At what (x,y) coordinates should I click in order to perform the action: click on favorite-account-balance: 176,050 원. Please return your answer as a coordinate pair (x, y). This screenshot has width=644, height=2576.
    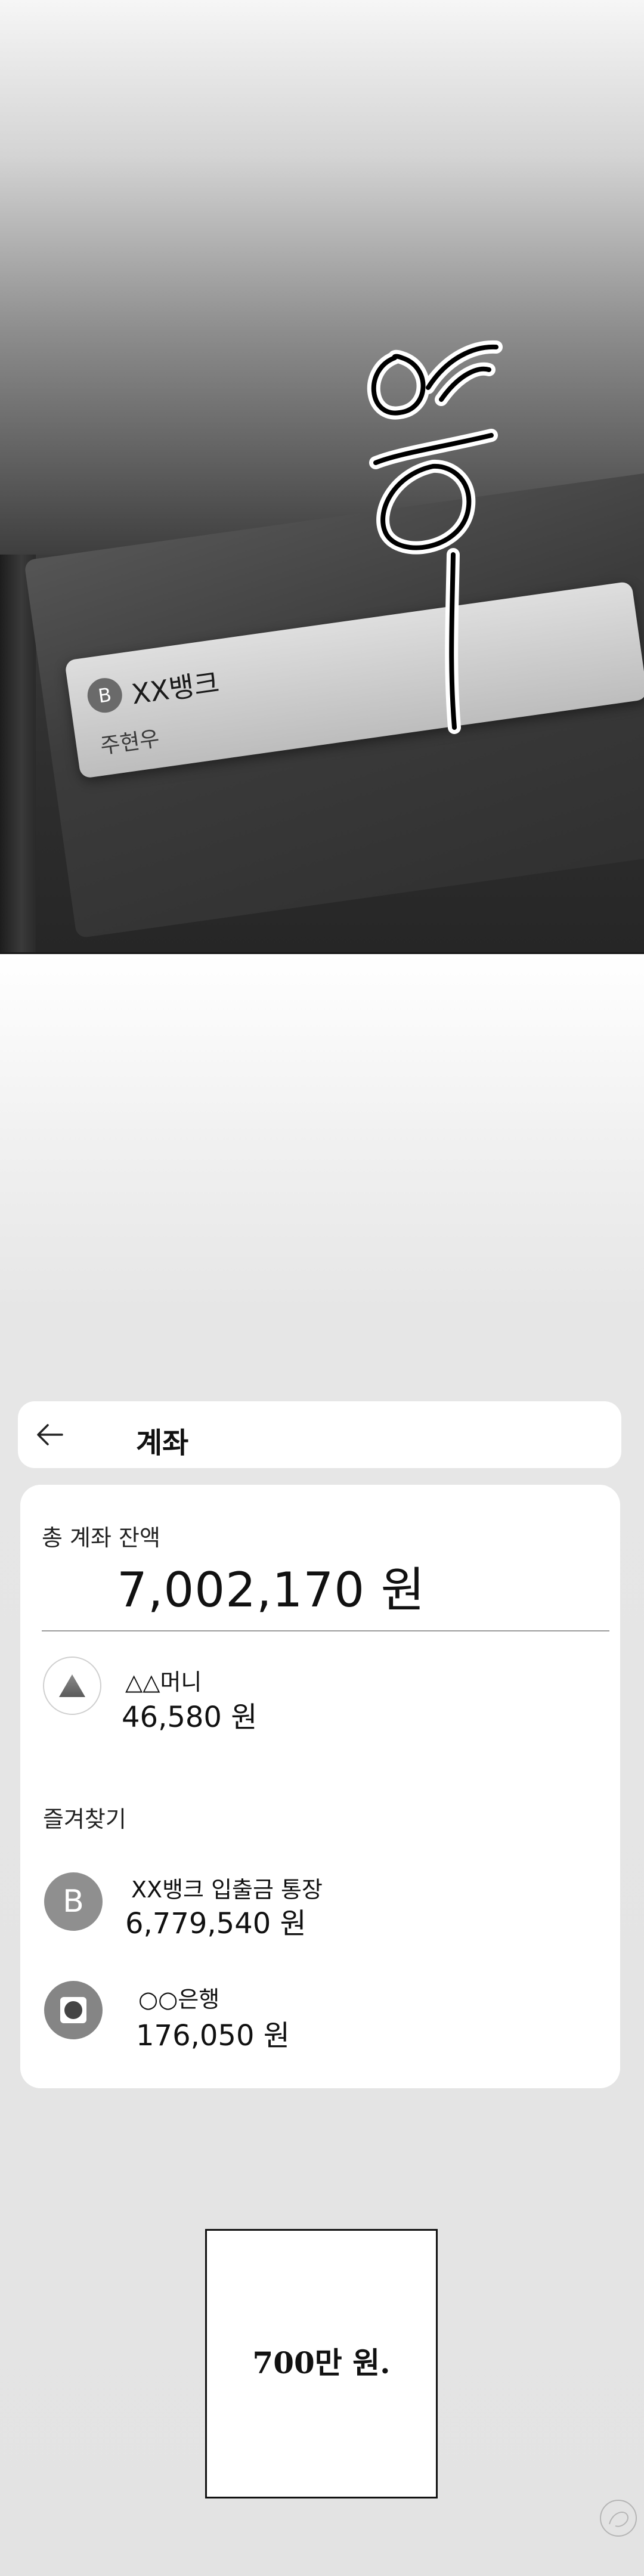
    Looking at the image, I should click on (213, 2036).